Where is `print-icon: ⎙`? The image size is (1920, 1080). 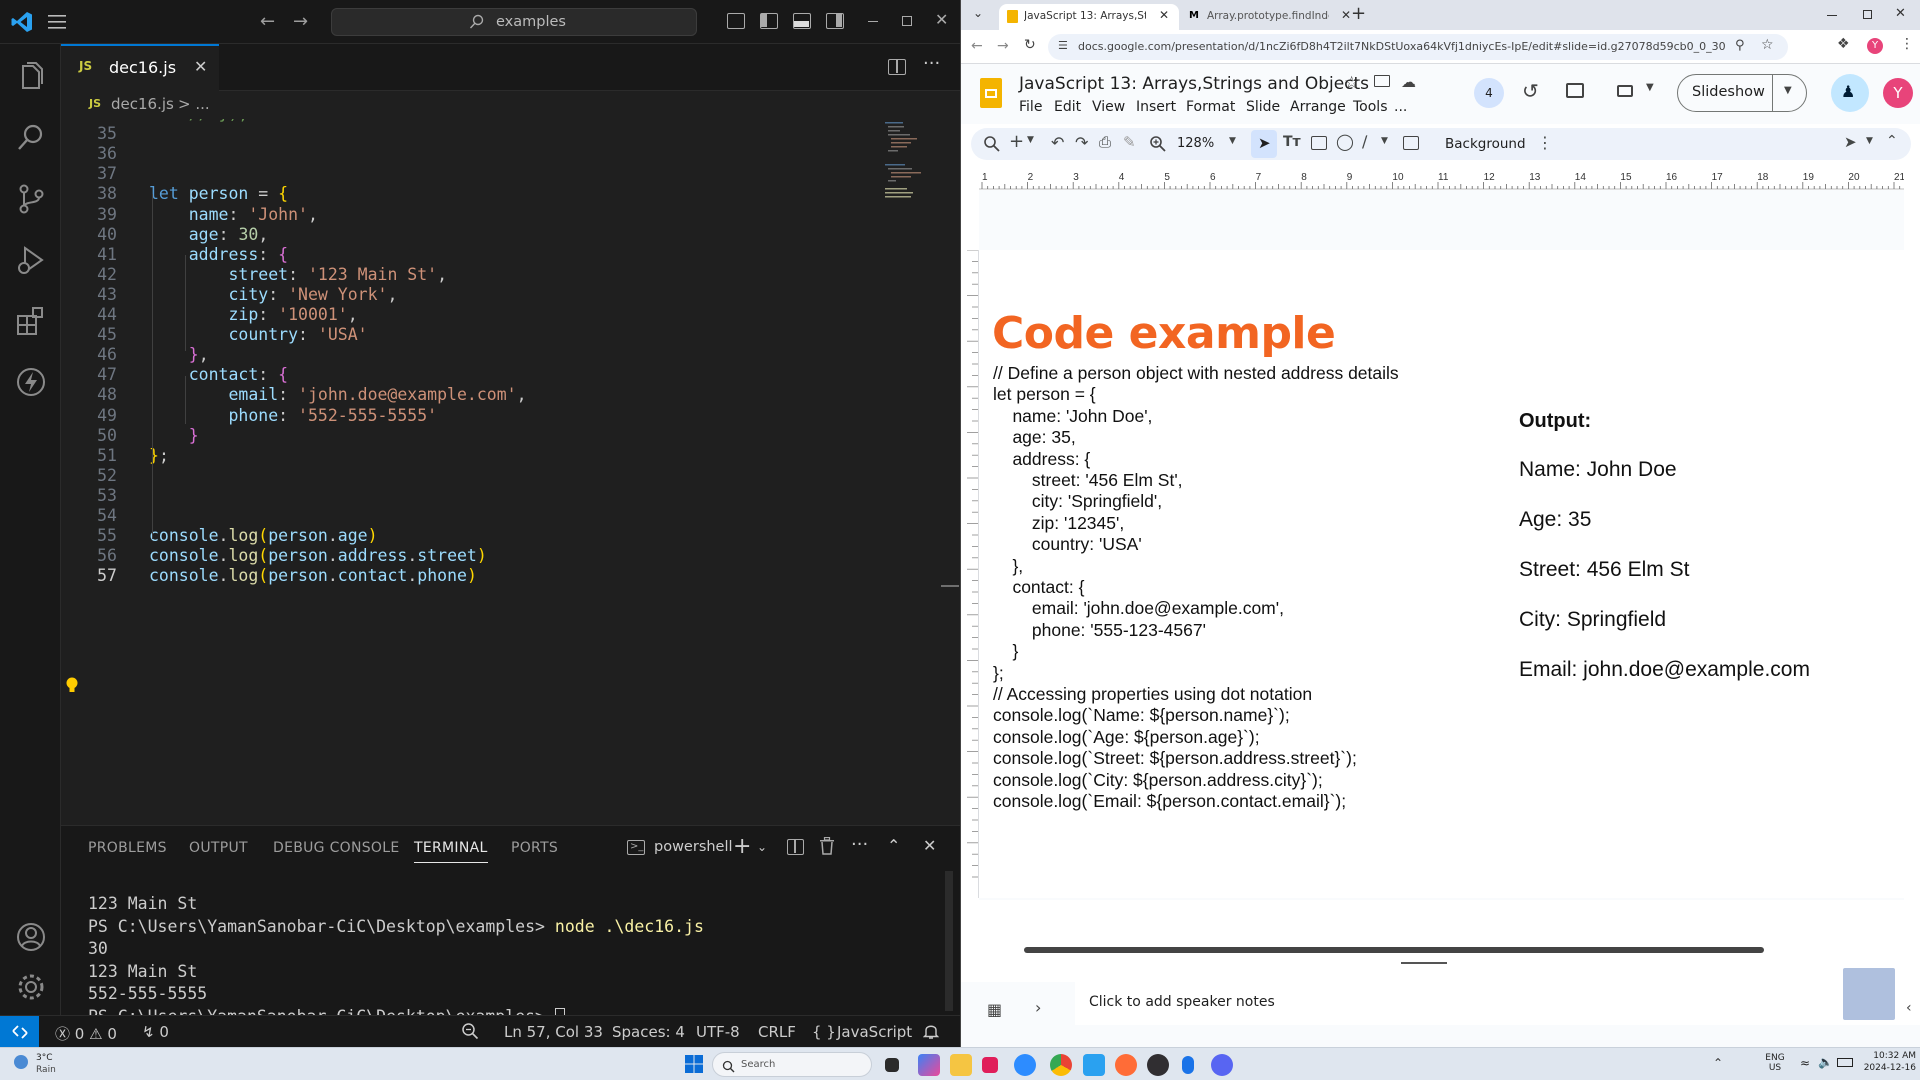
print-icon: ⎙ is located at coordinates (1108, 142).